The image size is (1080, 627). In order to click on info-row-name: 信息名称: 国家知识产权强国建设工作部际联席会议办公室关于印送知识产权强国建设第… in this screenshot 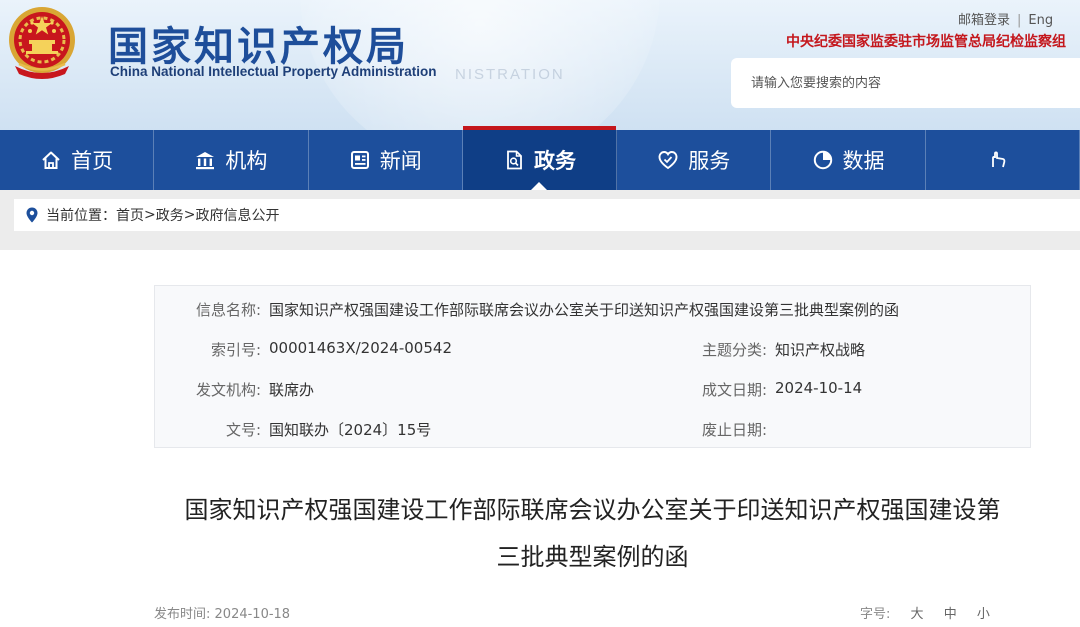, I will do `click(592, 309)`.